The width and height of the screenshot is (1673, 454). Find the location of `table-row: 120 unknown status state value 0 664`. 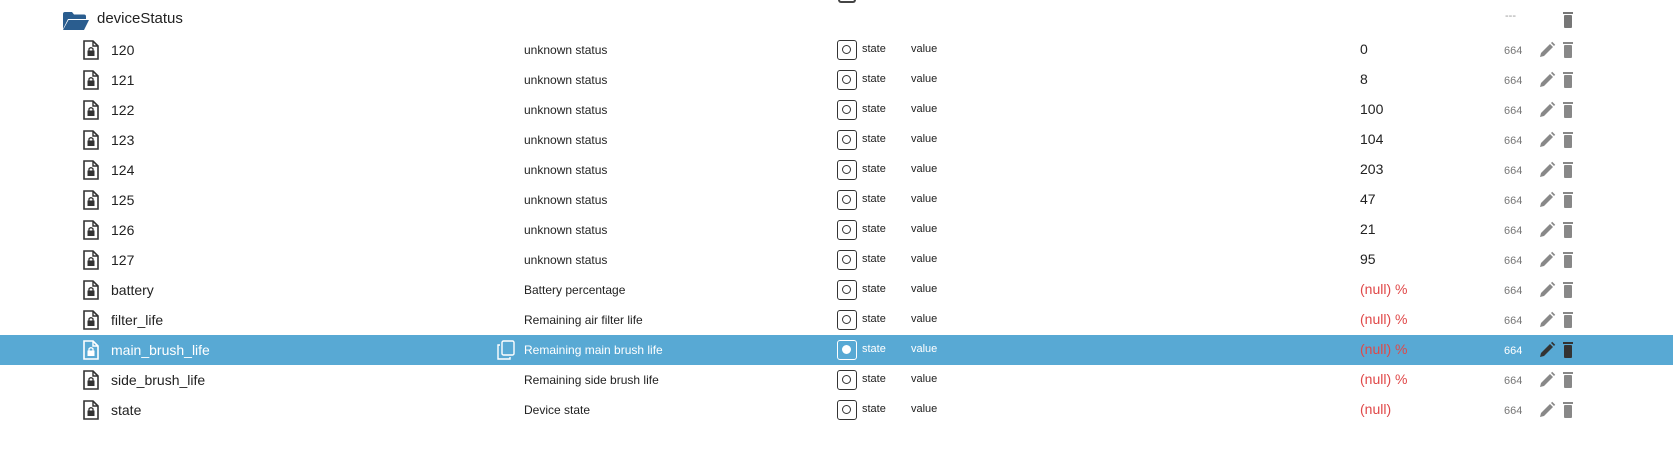

table-row: 120 unknown status state value 0 664 is located at coordinates (836, 50).